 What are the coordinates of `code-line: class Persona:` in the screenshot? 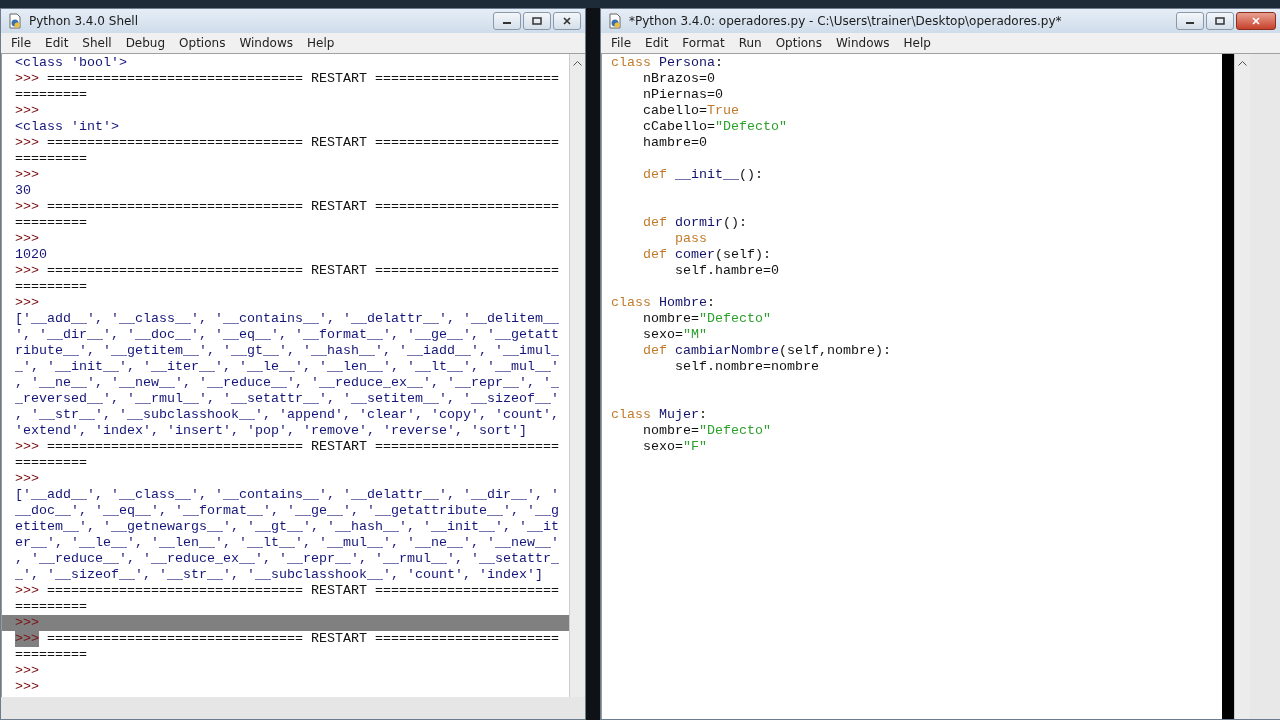 It's located at (667, 63).